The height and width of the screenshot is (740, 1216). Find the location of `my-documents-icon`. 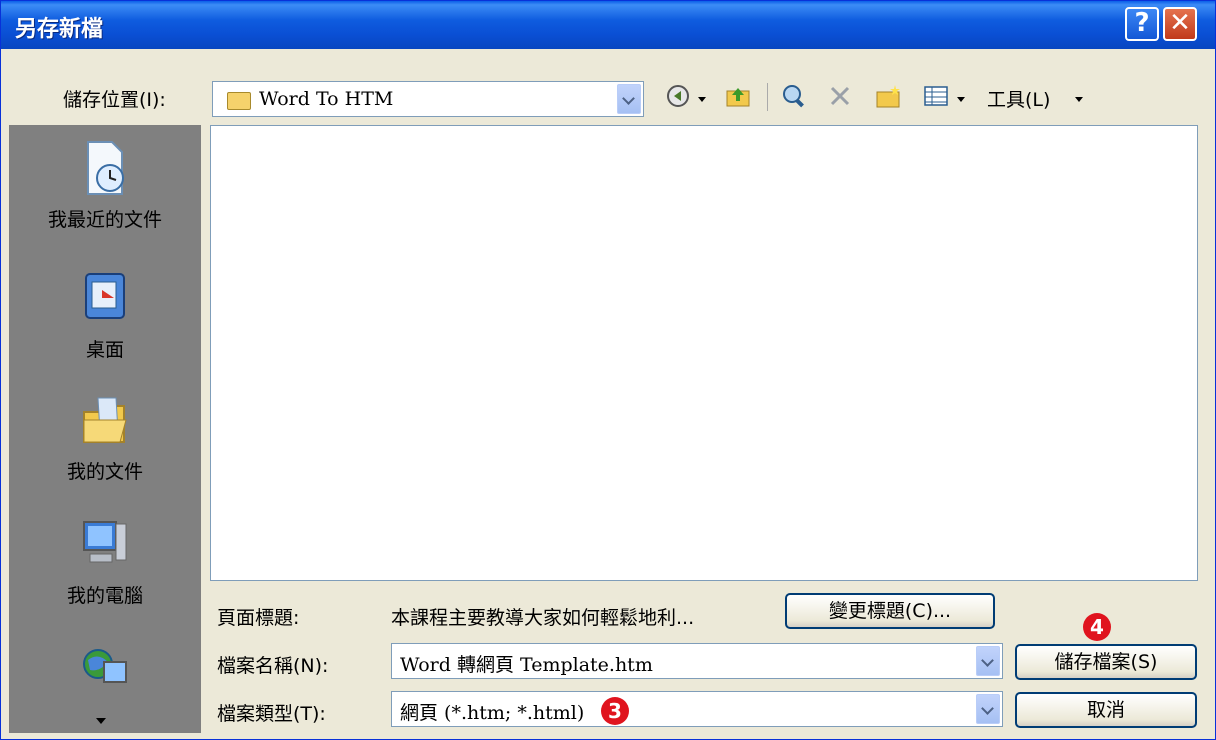

my-documents-icon is located at coordinates (105, 420).